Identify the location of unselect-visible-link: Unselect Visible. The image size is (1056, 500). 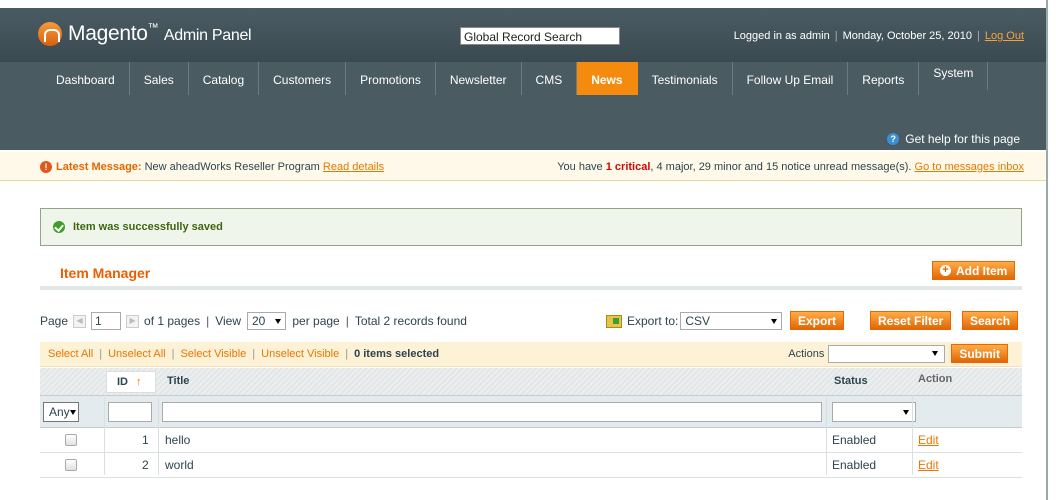
(300, 354).